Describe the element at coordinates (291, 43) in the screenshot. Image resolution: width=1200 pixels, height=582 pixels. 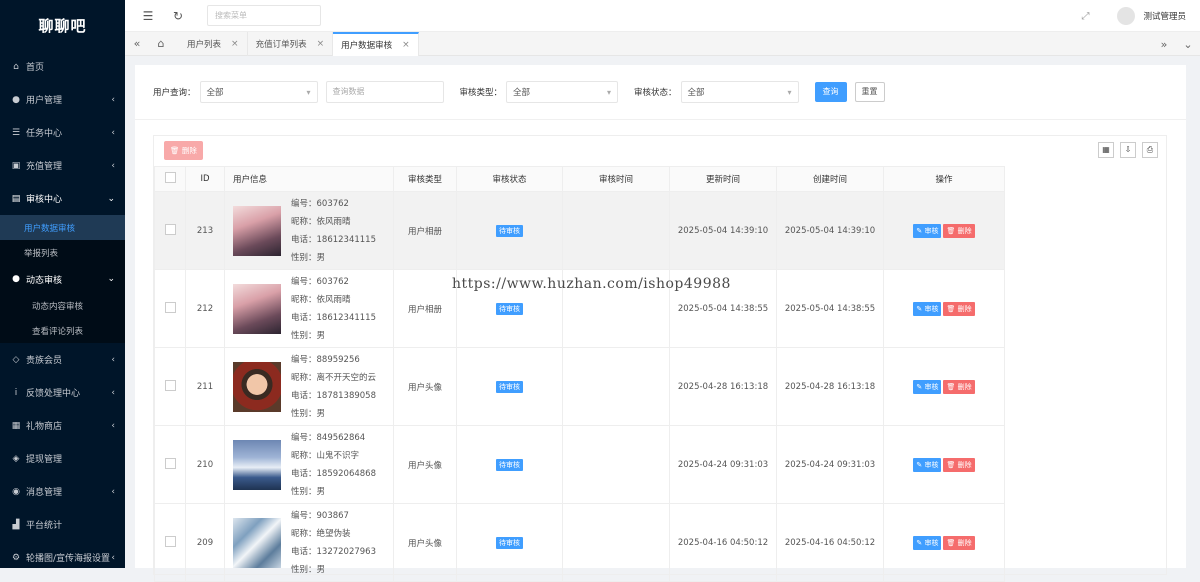
I see `tab-recharge-orders: 充值订单列表 ×` at that location.